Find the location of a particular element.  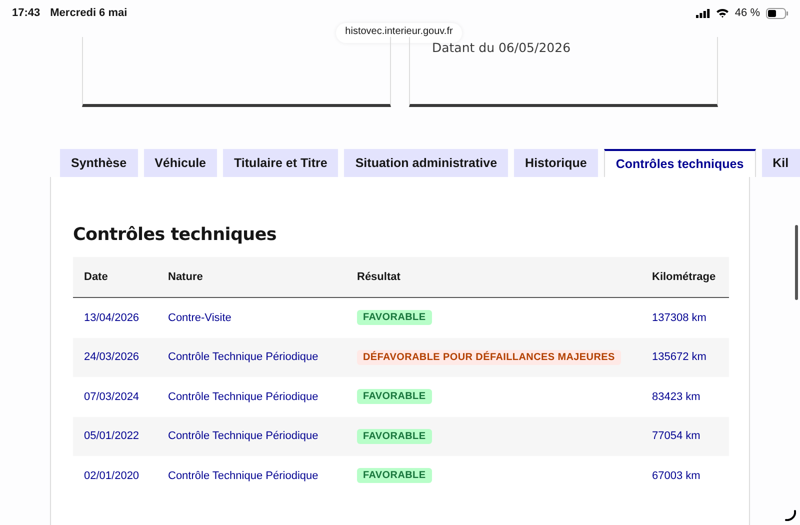

battery-icon is located at coordinates (777, 13).